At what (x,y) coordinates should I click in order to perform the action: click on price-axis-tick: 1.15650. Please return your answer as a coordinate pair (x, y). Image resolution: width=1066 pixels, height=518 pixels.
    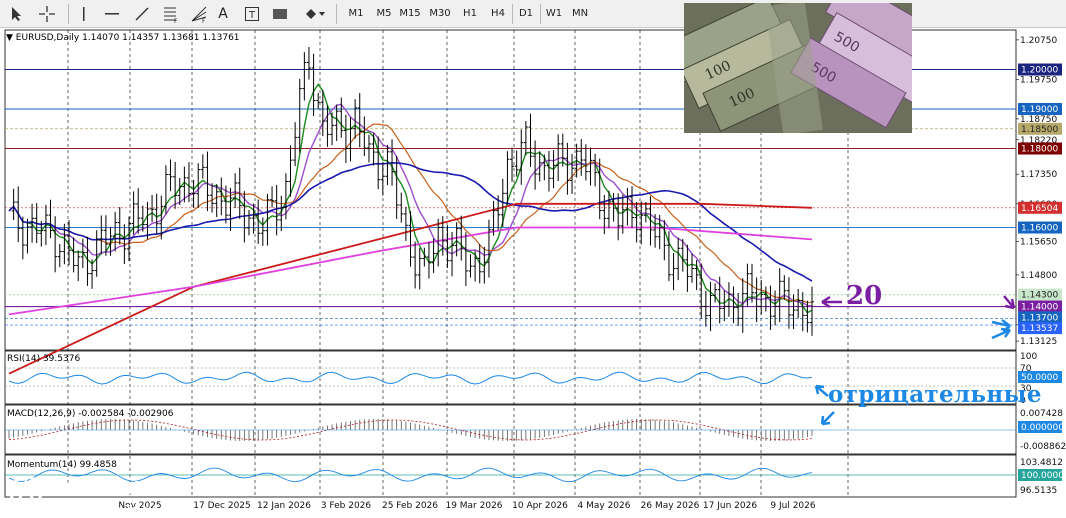
    Looking at the image, I should click on (1038, 242).